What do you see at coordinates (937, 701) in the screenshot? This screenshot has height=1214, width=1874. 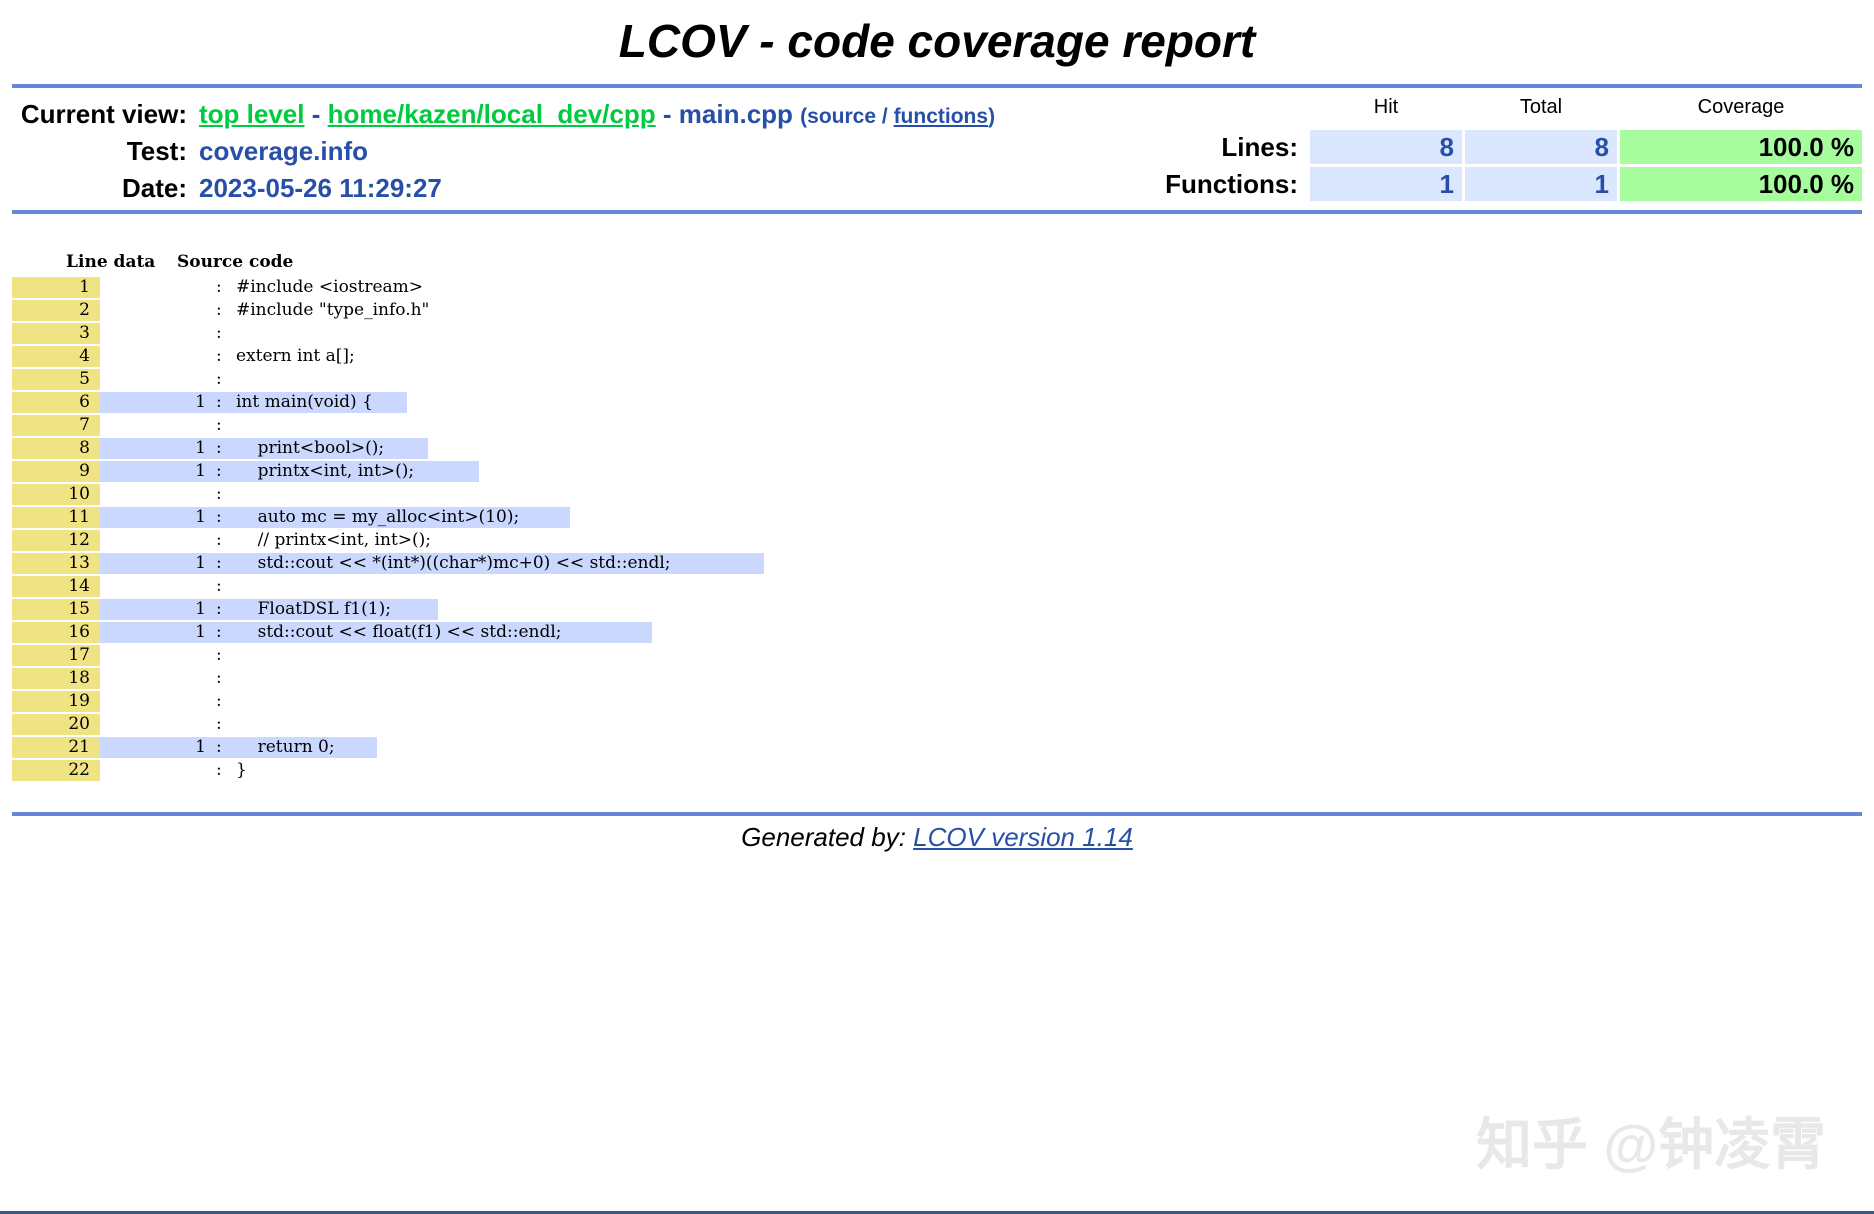 I see `code-line: 19:` at bounding box center [937, 701].